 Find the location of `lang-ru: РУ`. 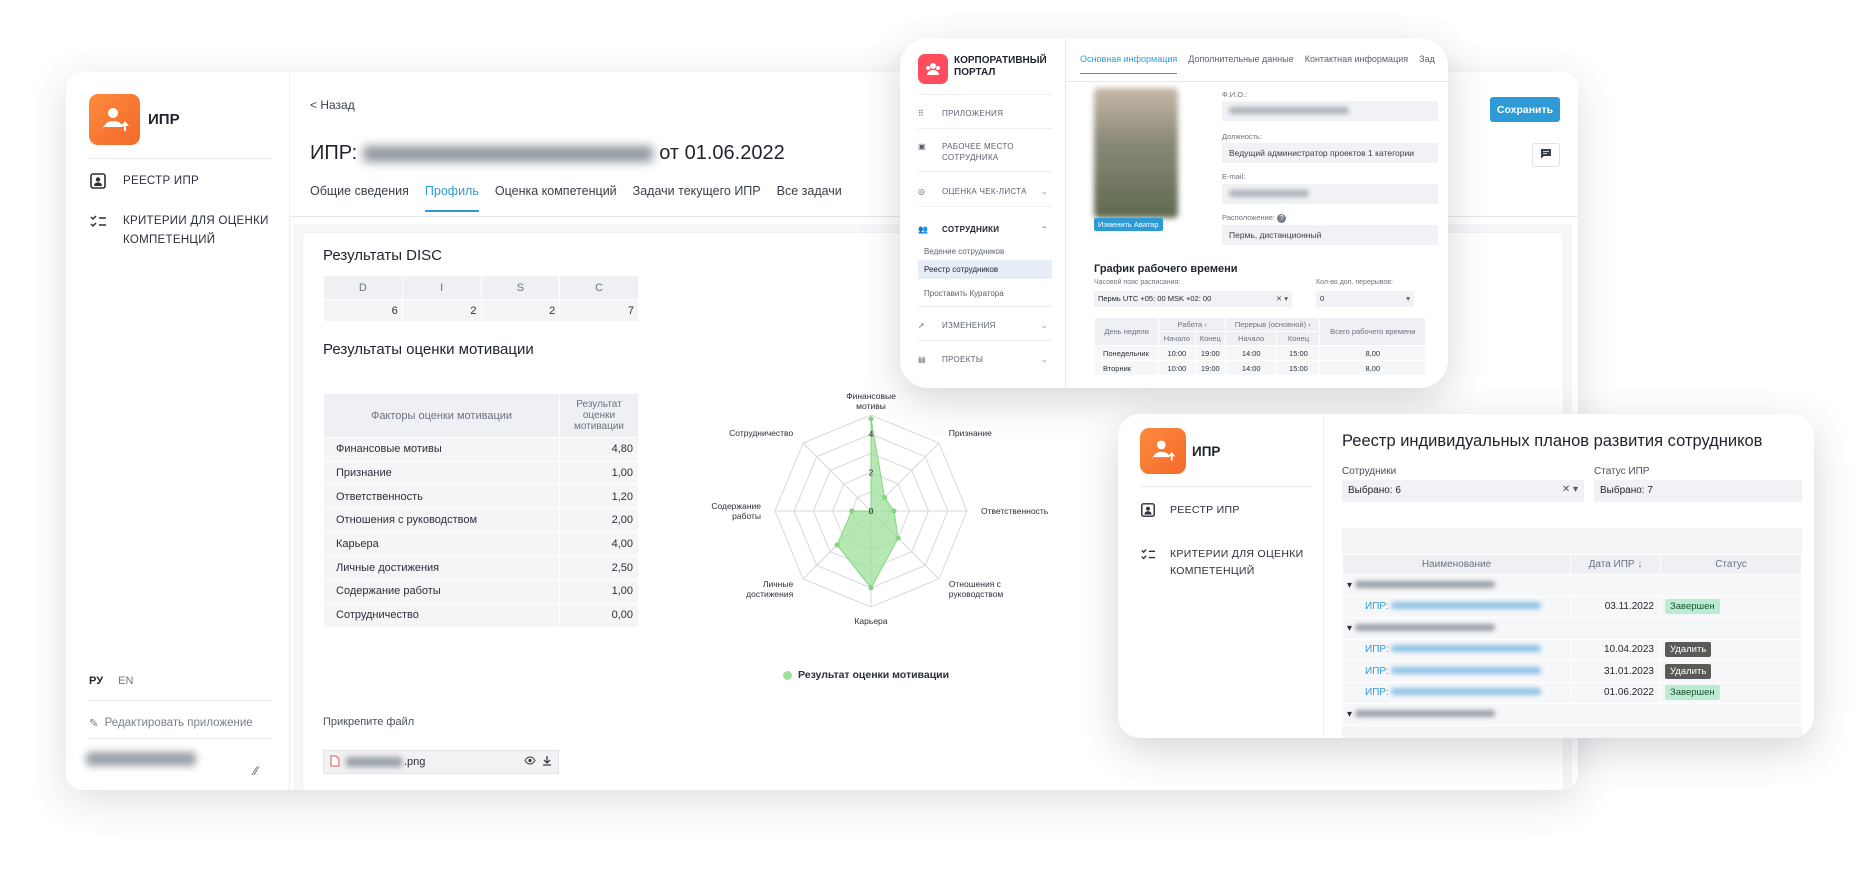

lang-ru: РУ is located at coordinates (96, 681).